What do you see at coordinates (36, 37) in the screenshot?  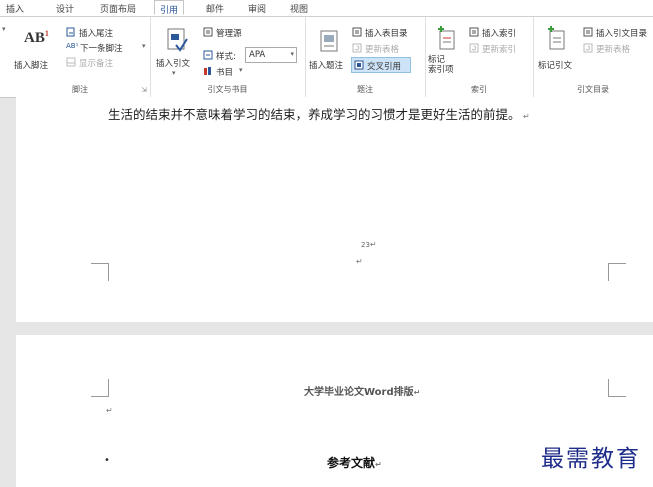 I see `footnote-ab-icon: AB1` at bounding box center [36, 37].